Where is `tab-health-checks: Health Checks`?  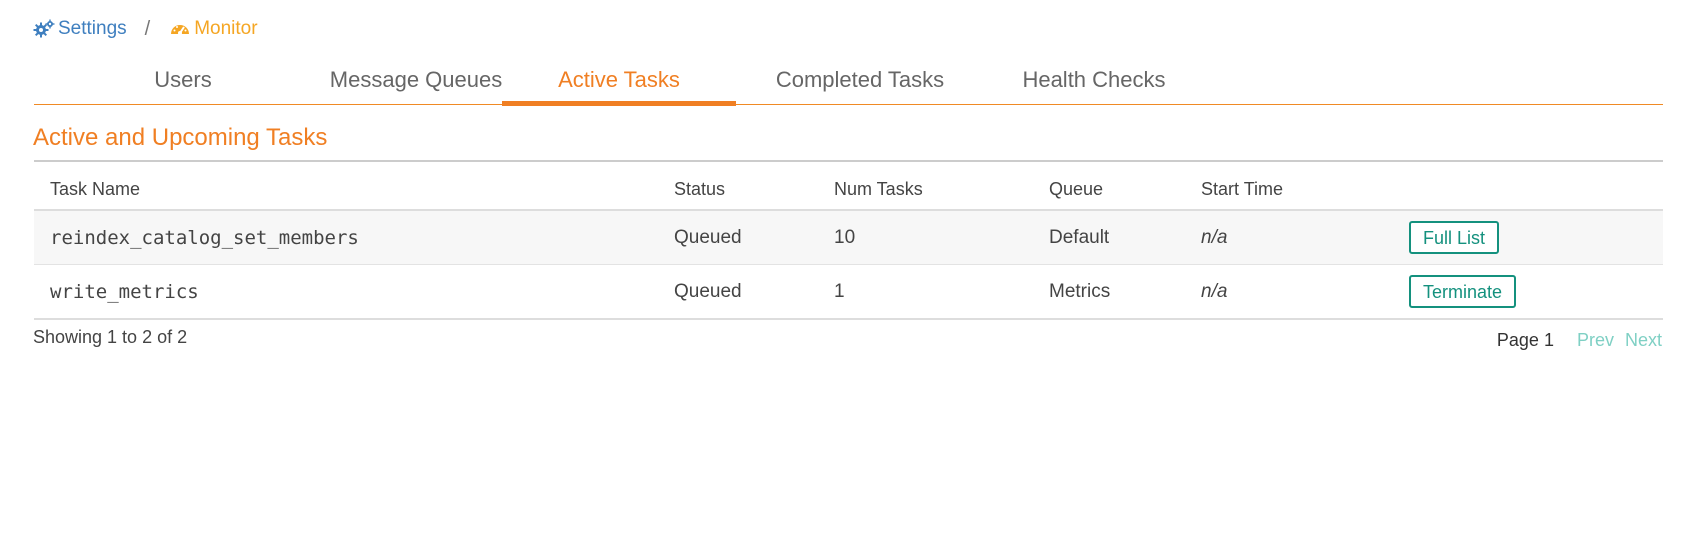 tab-health-checks: Health Checks is located at coordinates (1094, 81).